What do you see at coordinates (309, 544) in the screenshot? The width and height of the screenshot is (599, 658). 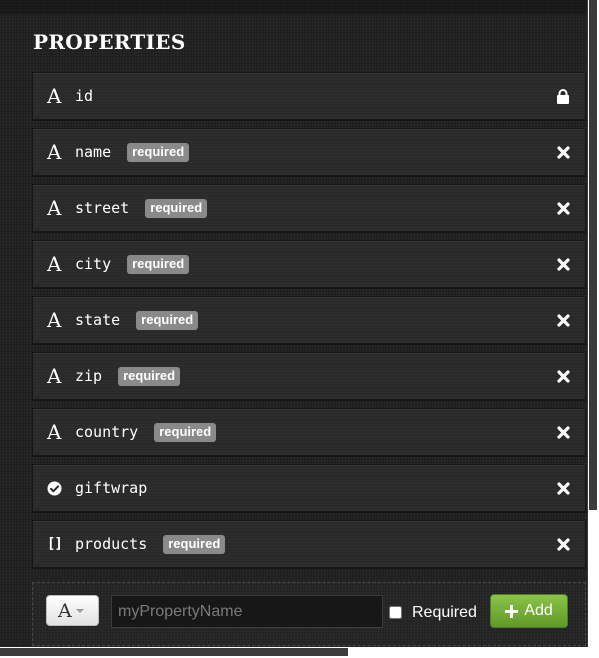 I see `property-row-products: [] products required` at bounding box center [309, 544].